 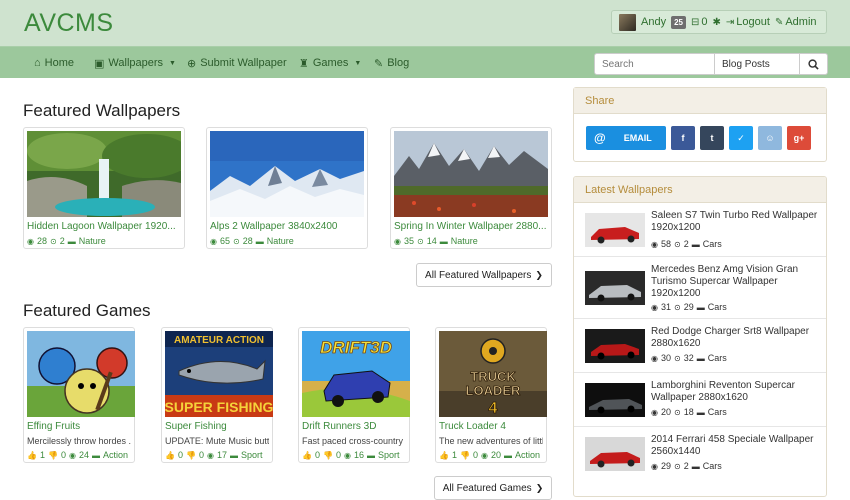 What do you see at coordinates (237, 63) in the screenshot?
I see `nav-submit-wallpaper: ⊕ Submit Wallpaper` at bounding box center [237, 63].